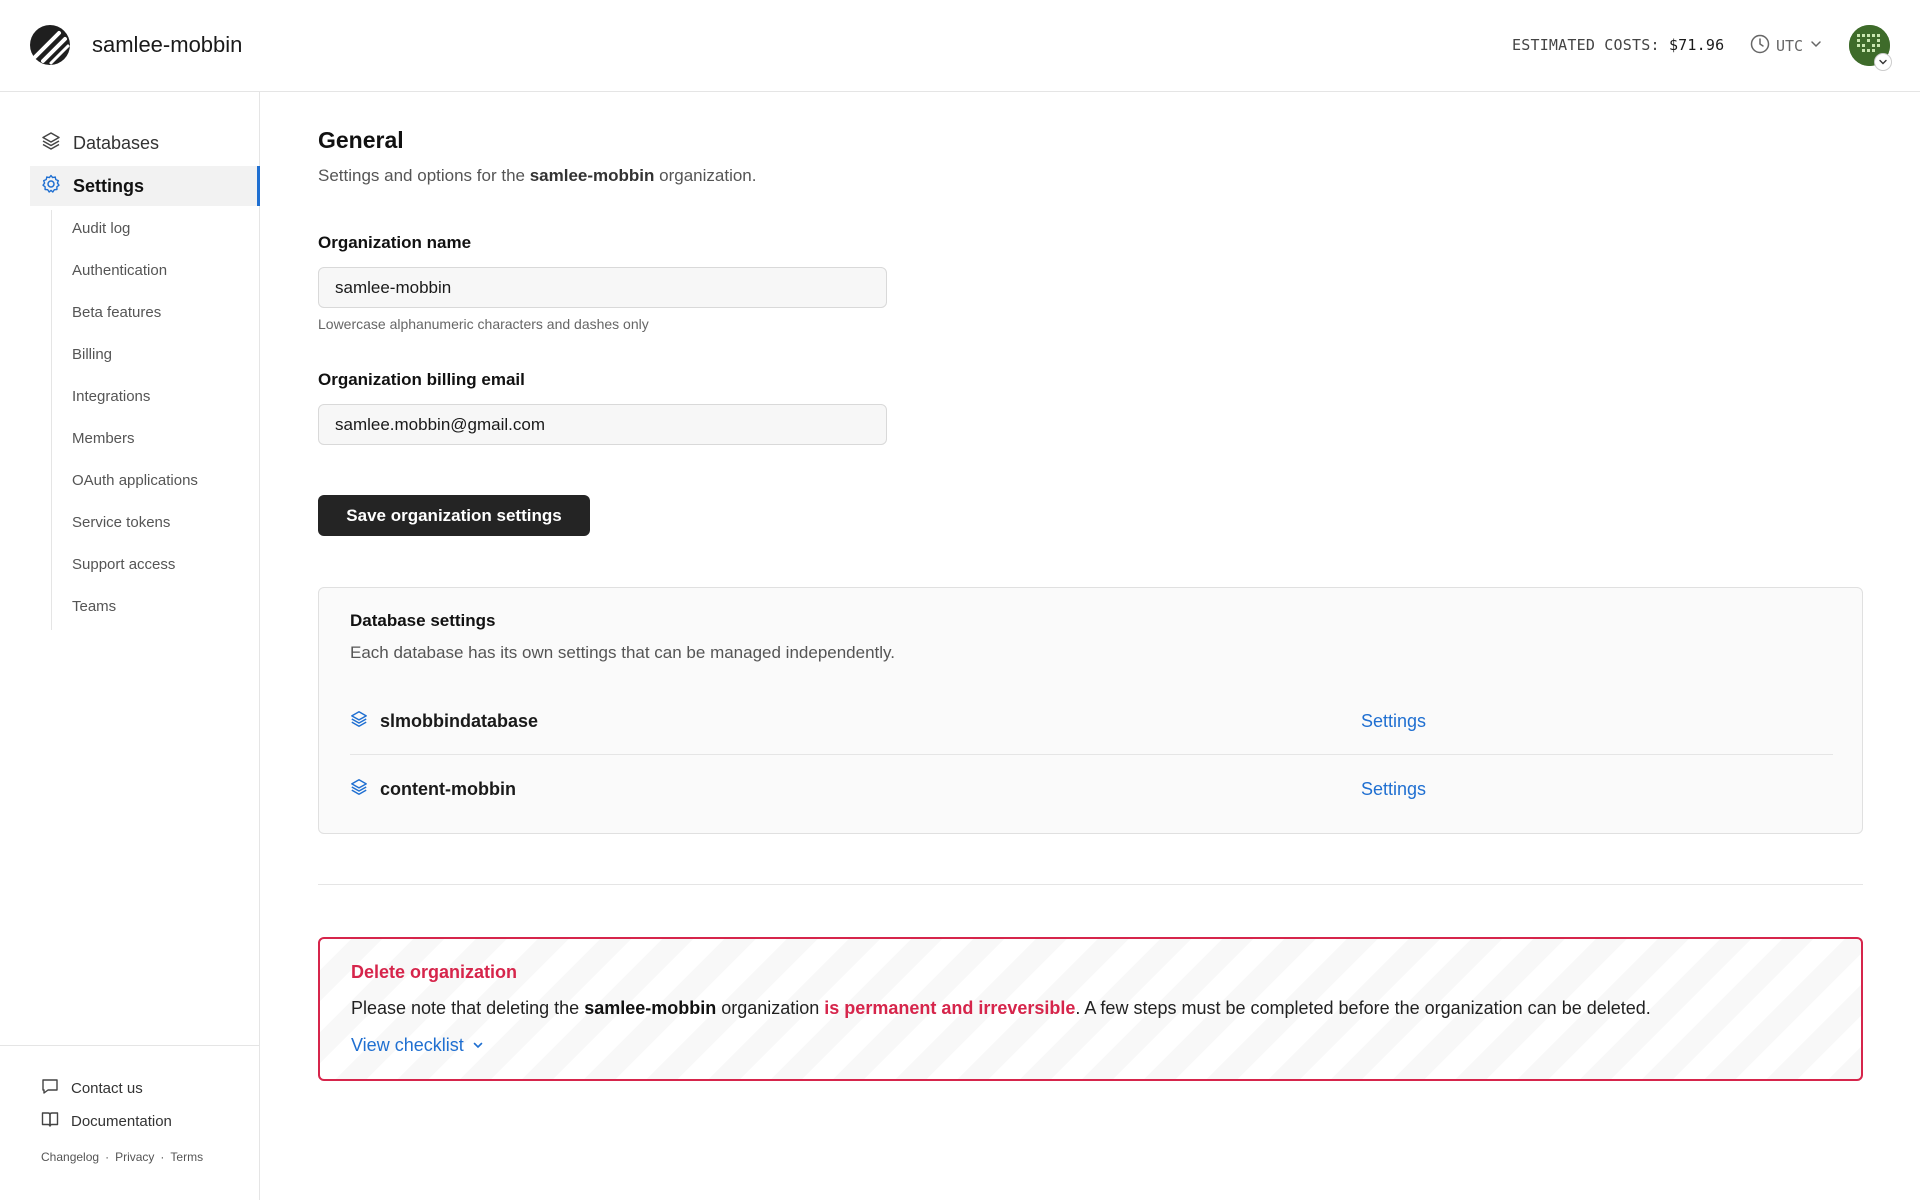 Image resolution: width=1920 pixels, height=1200 pixels. Describe the element at coordinates (1790, 46) in the screenshot. I see `timezone-label: UTC` at that location.